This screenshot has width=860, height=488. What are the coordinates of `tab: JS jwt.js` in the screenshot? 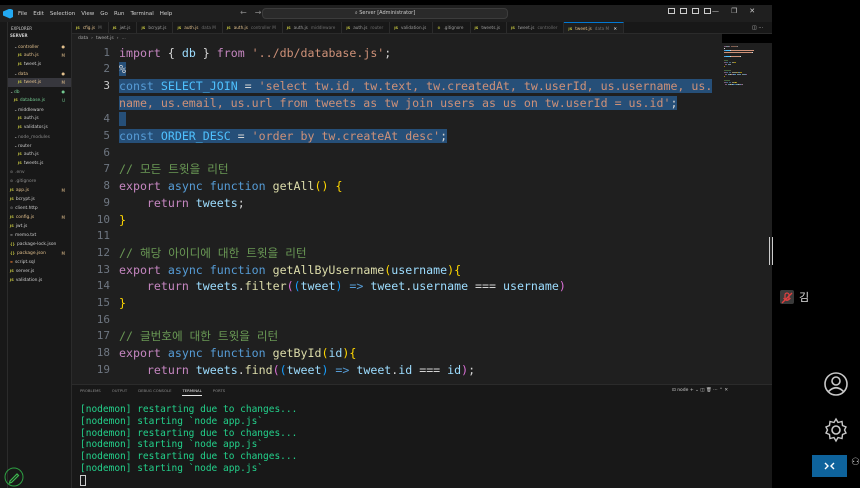 It's located at (123, 27).